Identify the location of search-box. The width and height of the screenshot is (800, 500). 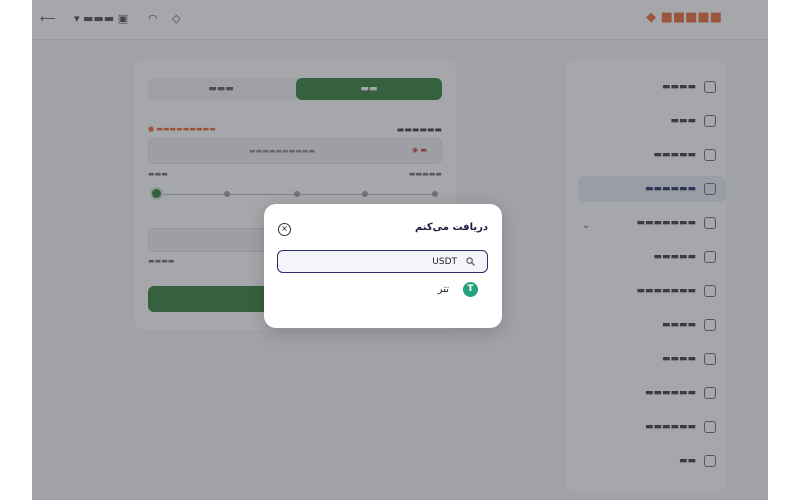
(382, 261).